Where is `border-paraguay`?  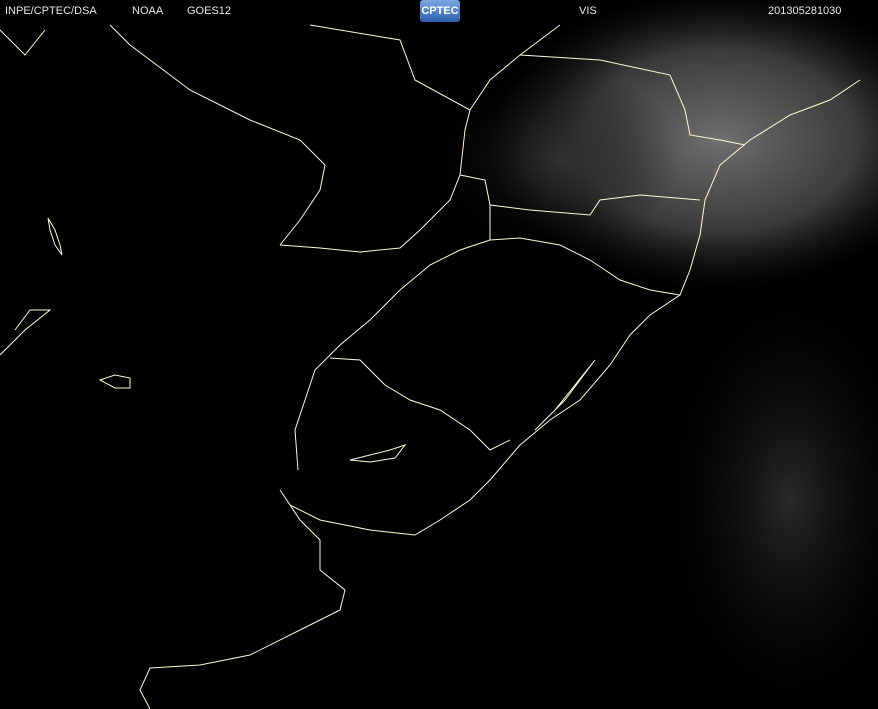
border-paraguay is located at coordinates (217, 135).